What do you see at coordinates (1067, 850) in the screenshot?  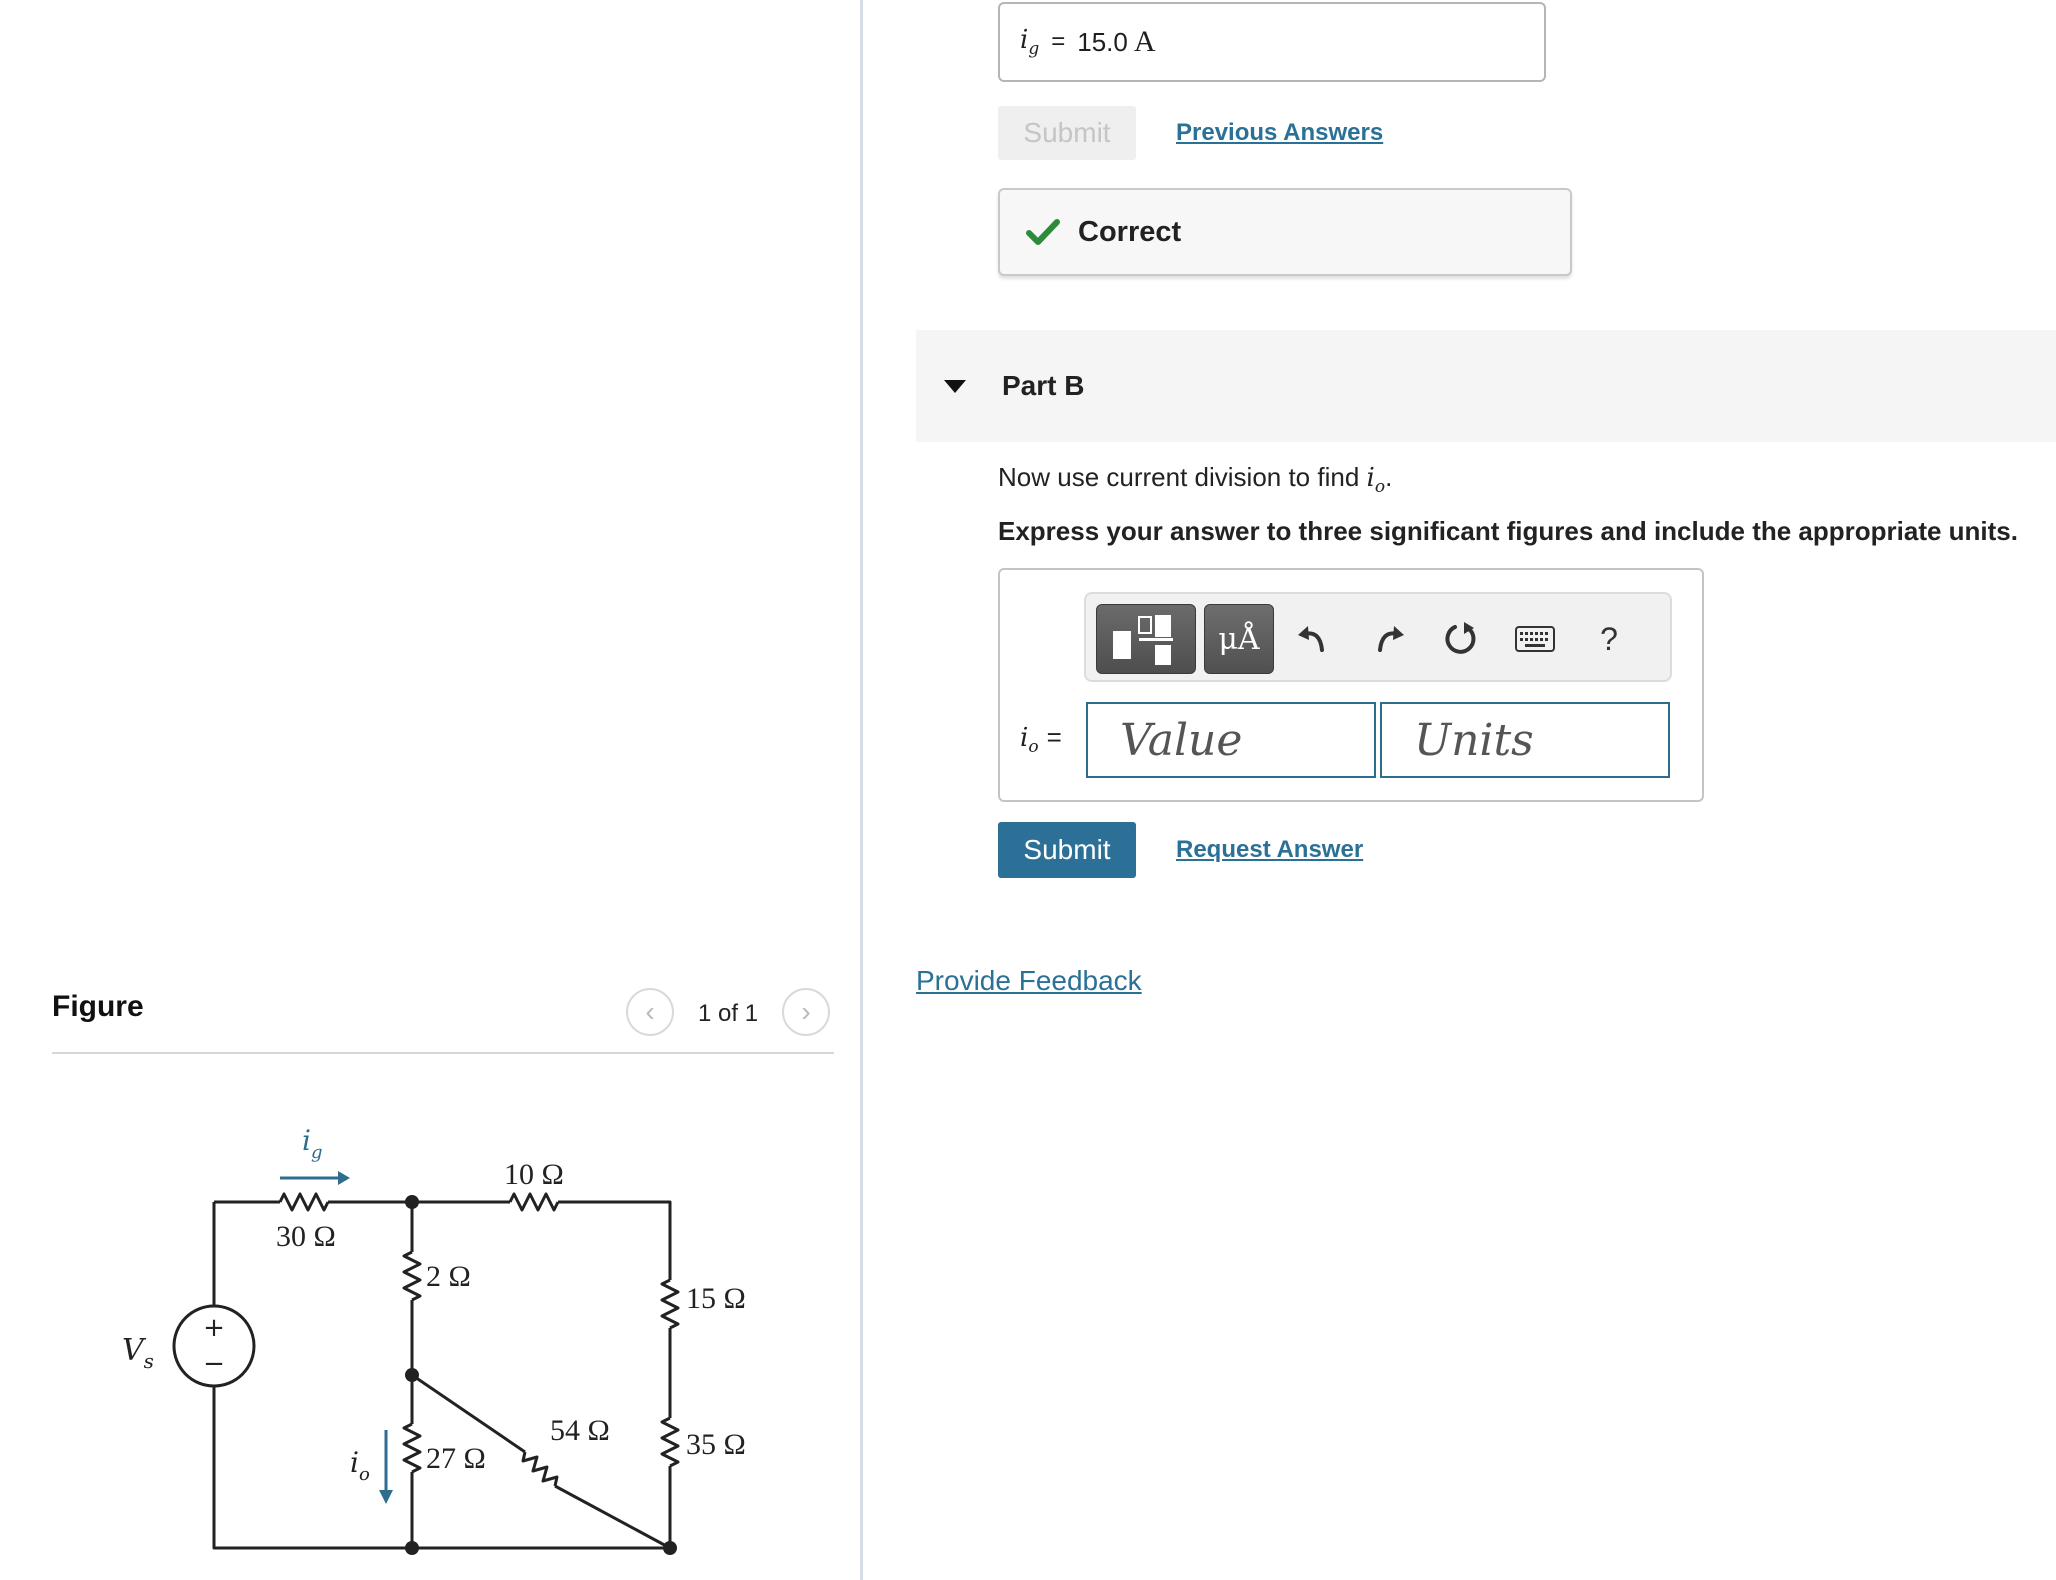 I see `part-b-submit-button: Submit` at bounding box center [1067, 850].